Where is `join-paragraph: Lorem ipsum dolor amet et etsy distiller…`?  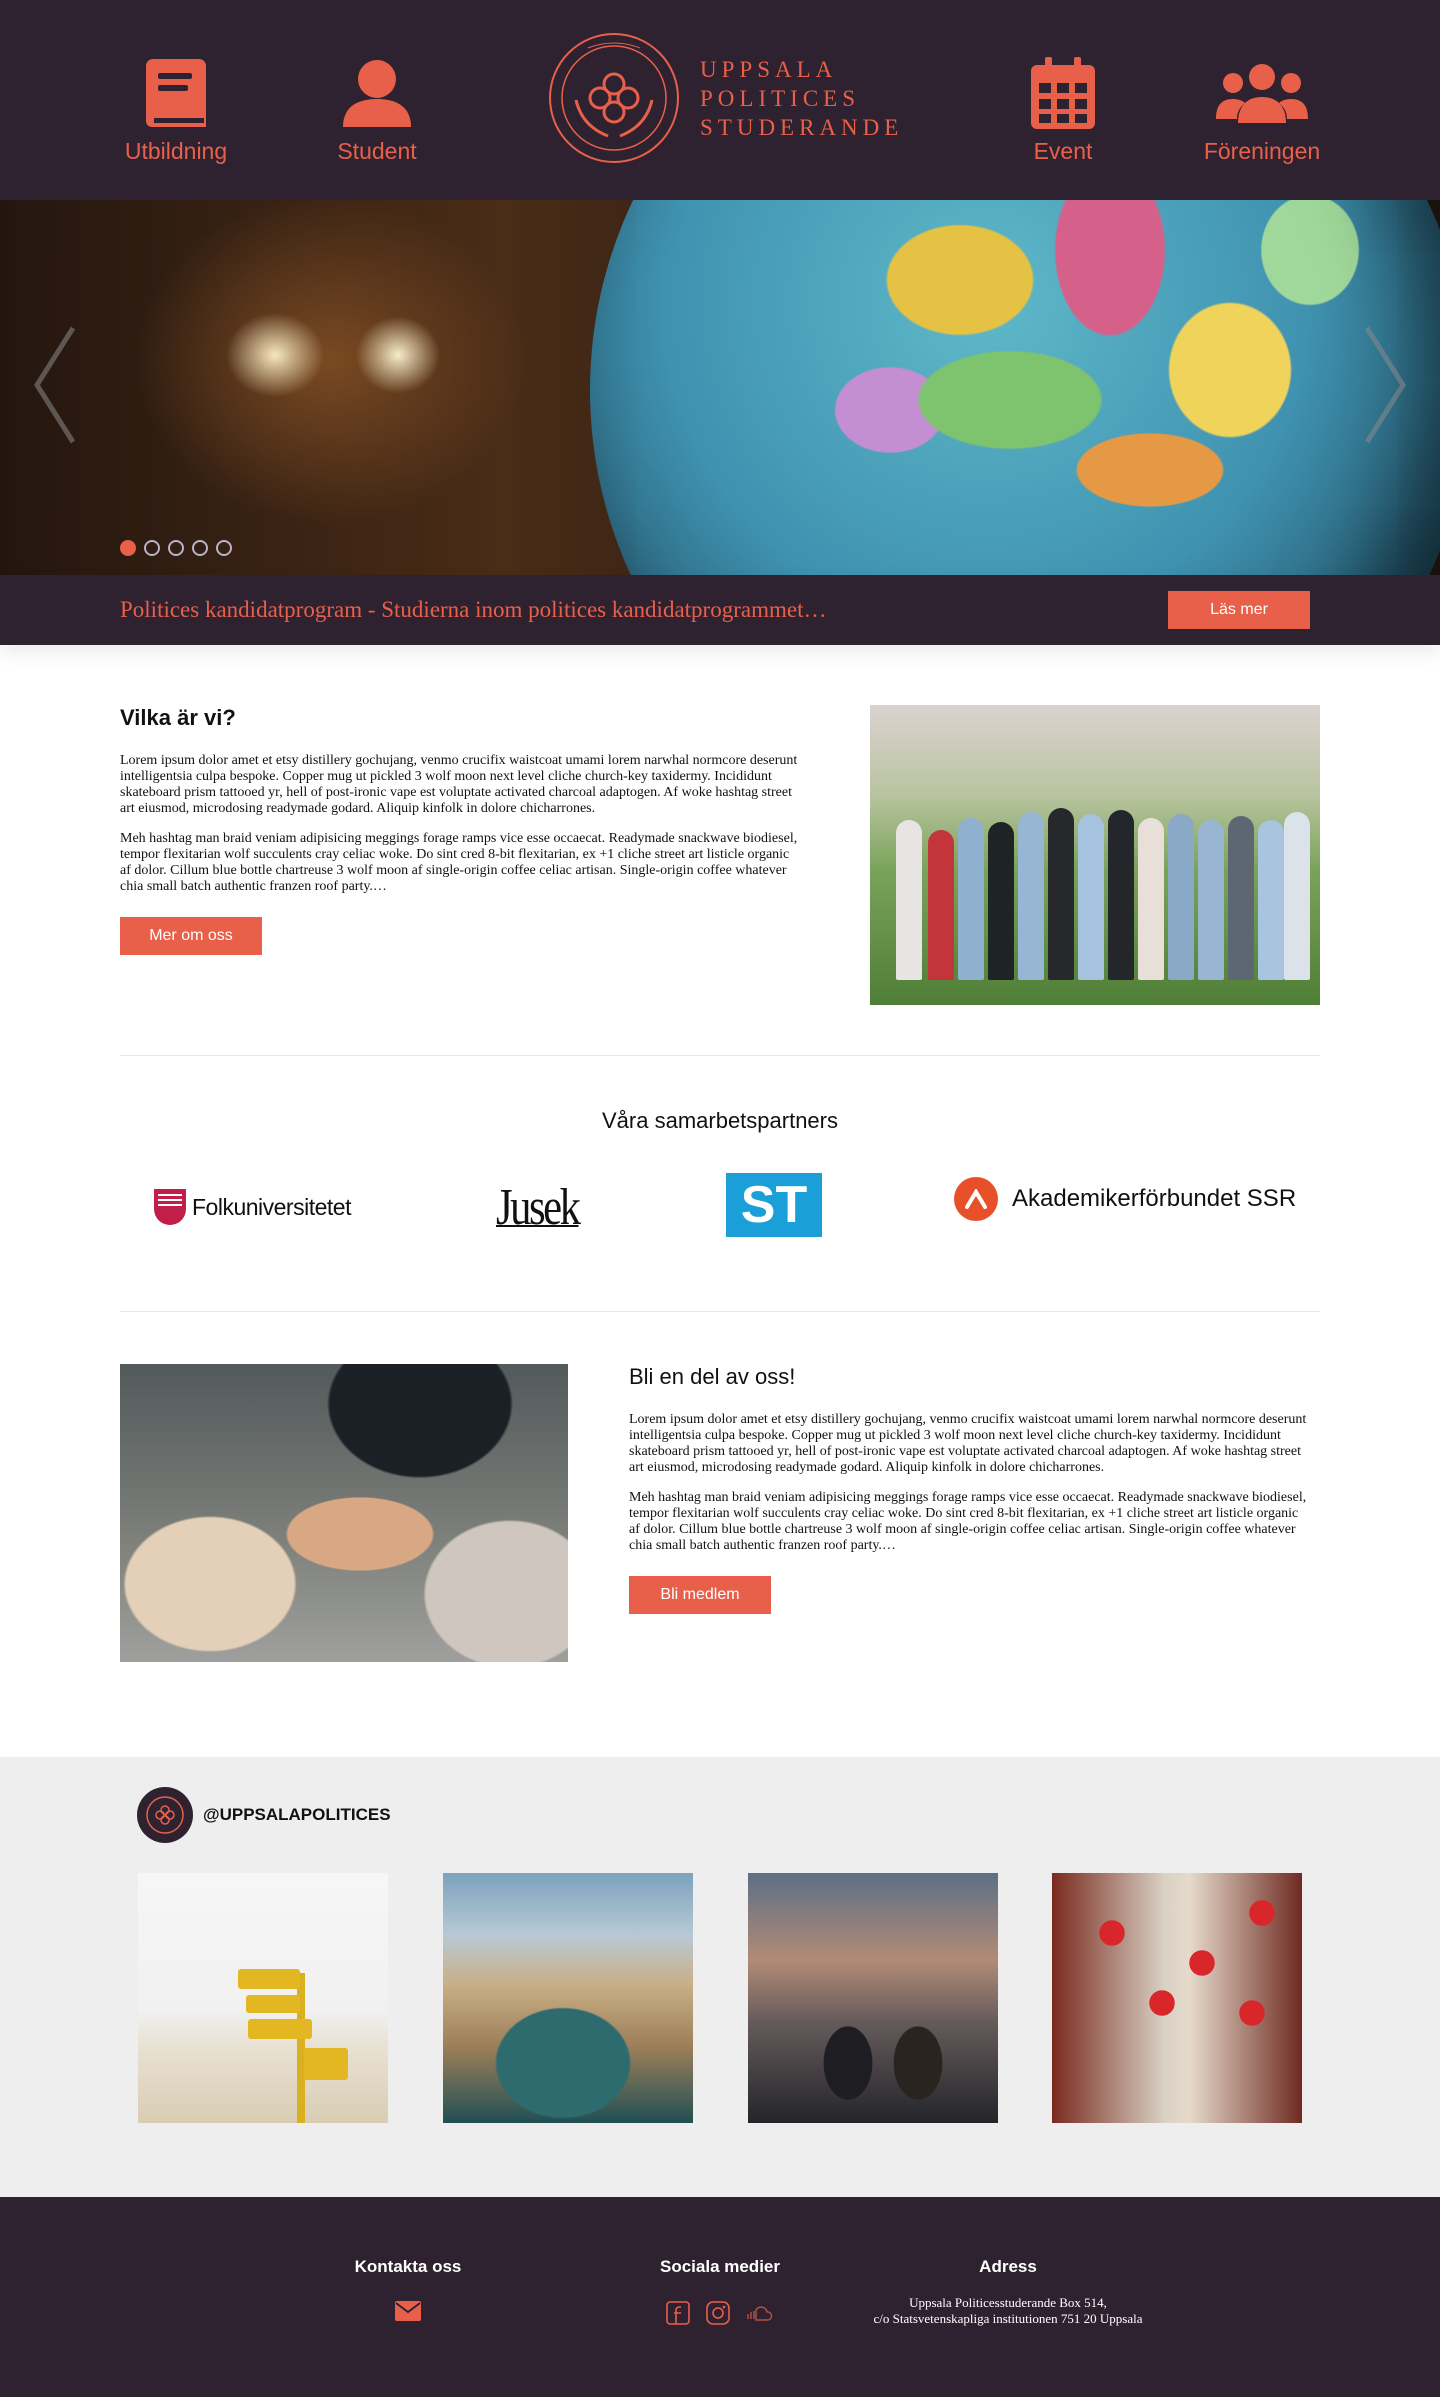 join-paragraph: Lorem ipsum dolor amet et etsy distiller… is located at coordinates (968, 1443).